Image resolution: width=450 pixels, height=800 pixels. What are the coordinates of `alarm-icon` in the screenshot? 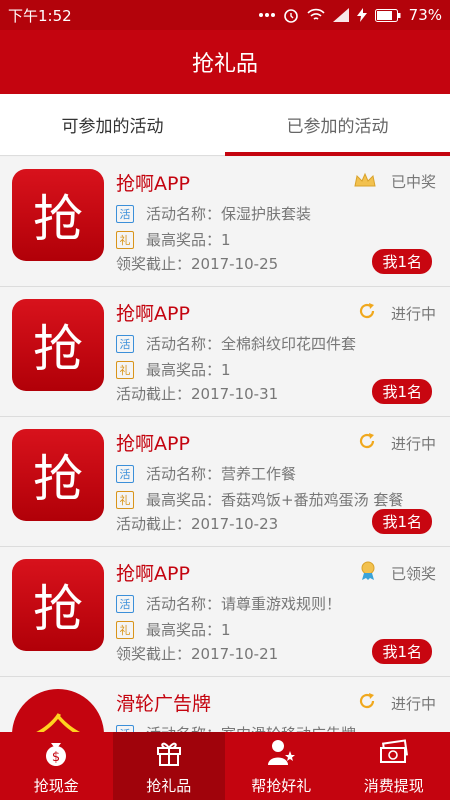 It's located at (291, 15).